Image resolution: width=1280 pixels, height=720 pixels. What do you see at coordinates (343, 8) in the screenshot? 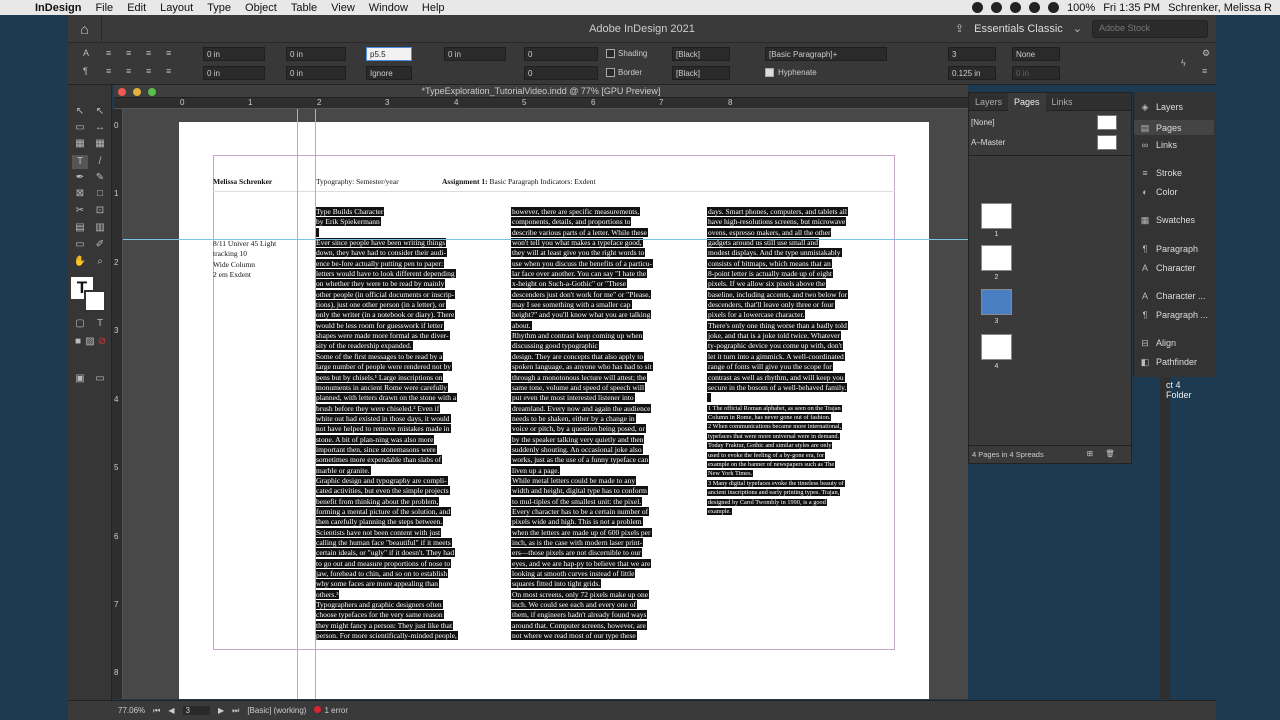
I see `menu-view: View` at bounding box center [343, 8].